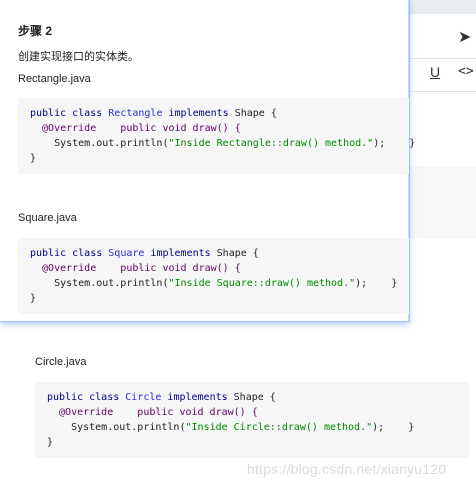 The height and width of the screenshot is (489, 476). Describe the element at coordinates (144, 253) in the screenshot. I see `code-line: public class Square implements Shape {` at that location.